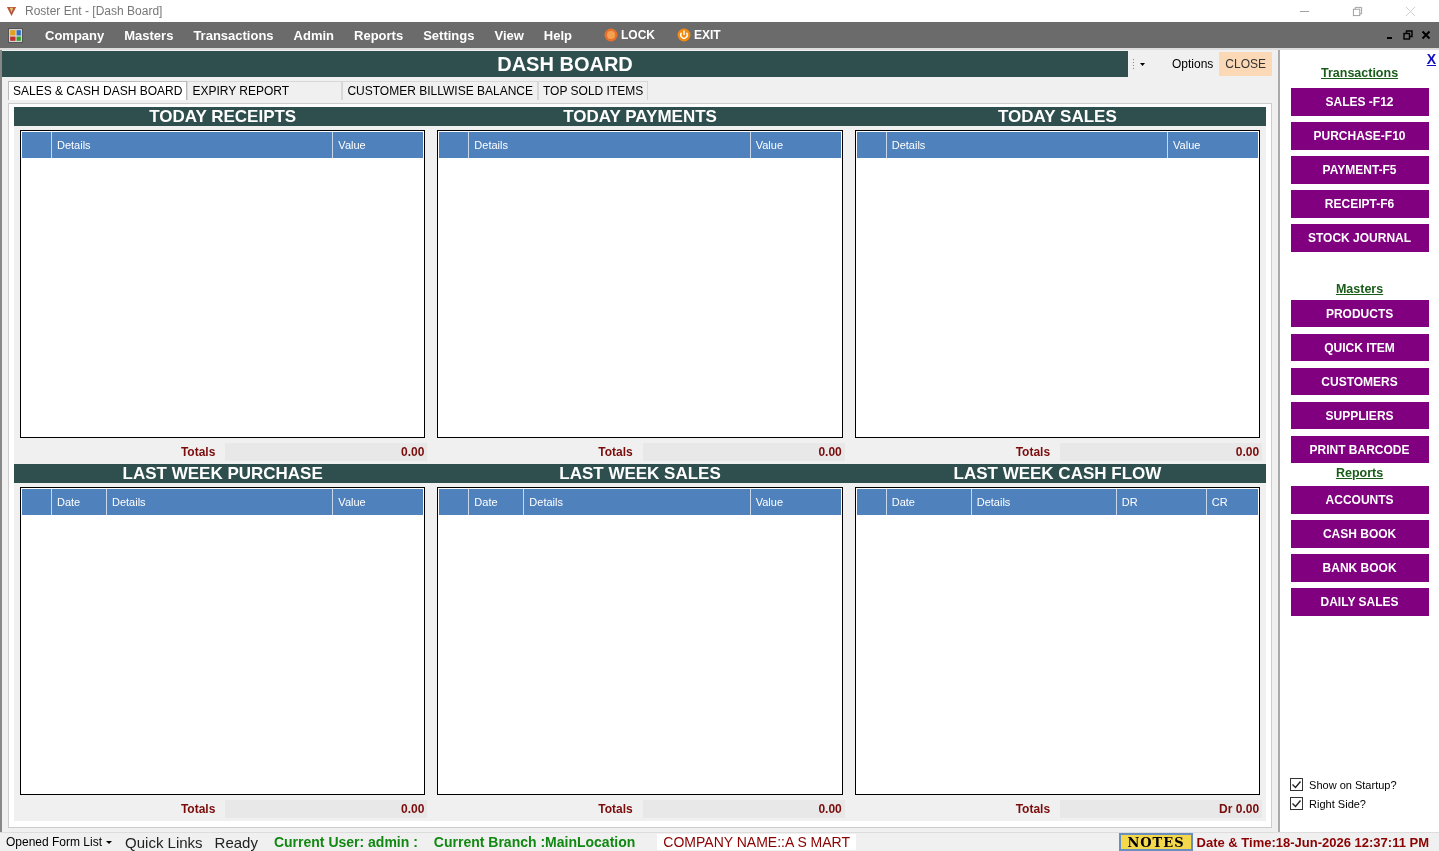 The height and width of the screenshot is (851, 1439). I want to click on shortcut-button: SUPPLIERS, so click(1359, 415).